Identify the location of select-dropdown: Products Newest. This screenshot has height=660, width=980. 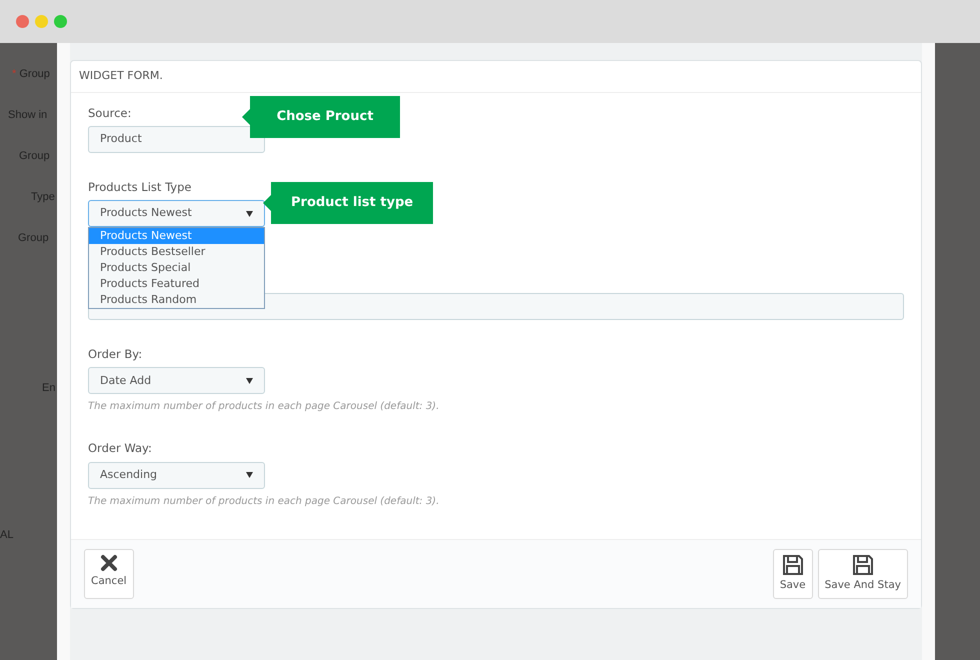
(176, 213).